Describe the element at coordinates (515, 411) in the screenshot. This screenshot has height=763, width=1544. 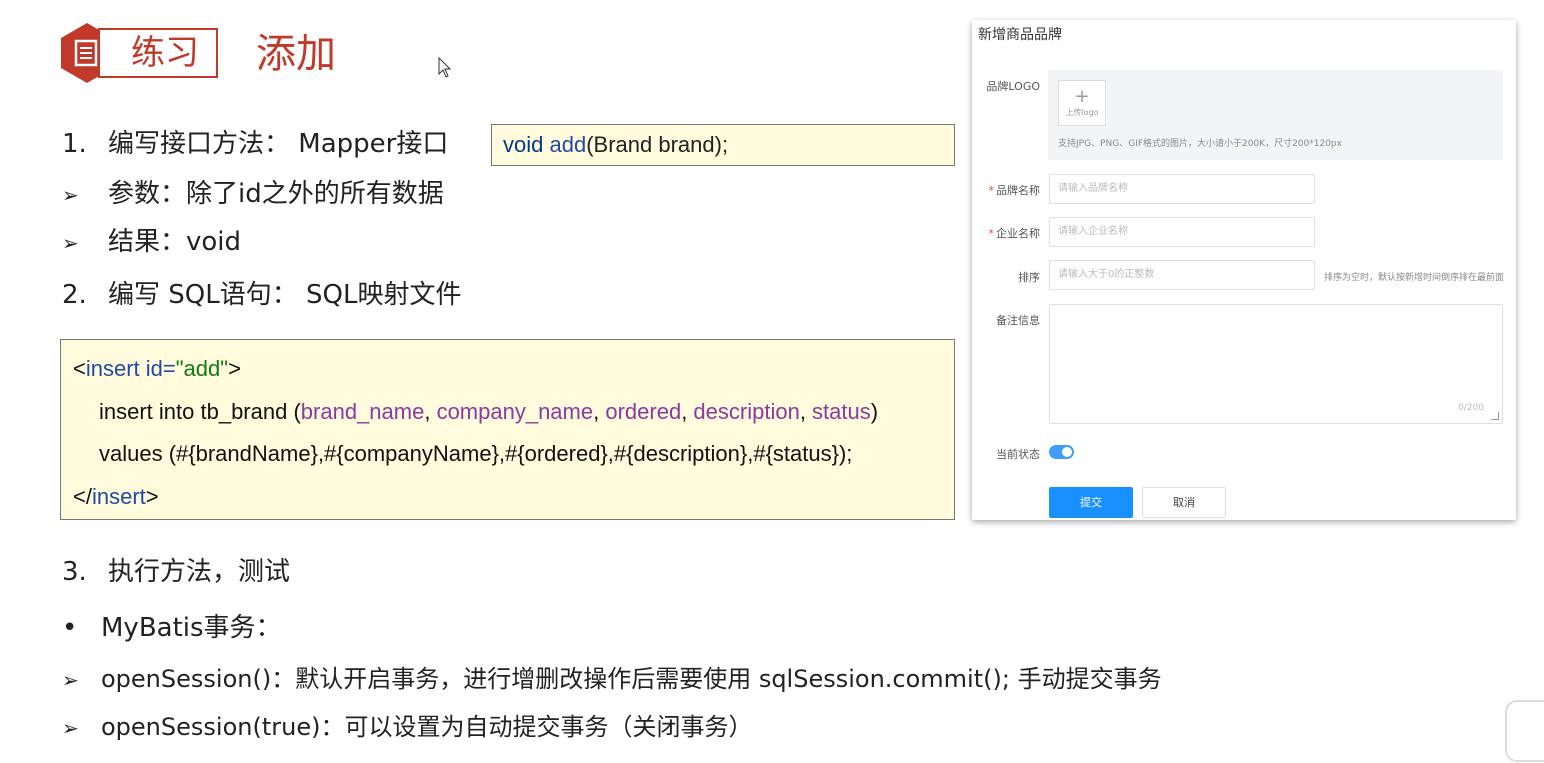
I see `code-token: company_name` at that location.